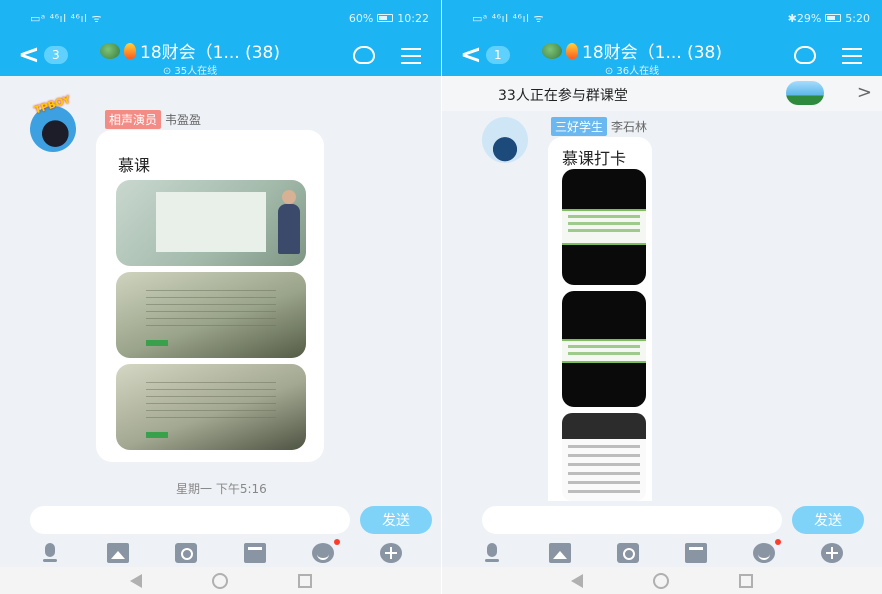 The width and height of the screenshot is (882, 594). I want to click on role-tag: 三好学生, so click(579, 126).